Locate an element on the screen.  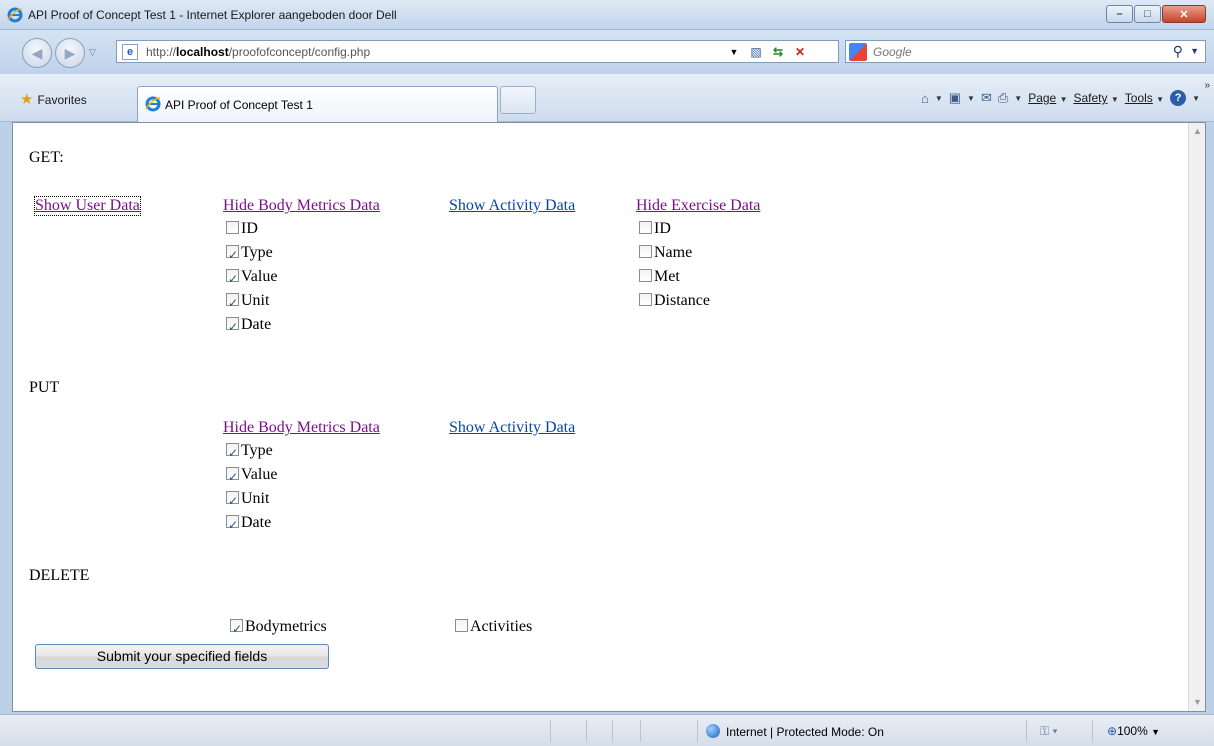
put-body-type-checkbox is located at coordinates (232, 453).